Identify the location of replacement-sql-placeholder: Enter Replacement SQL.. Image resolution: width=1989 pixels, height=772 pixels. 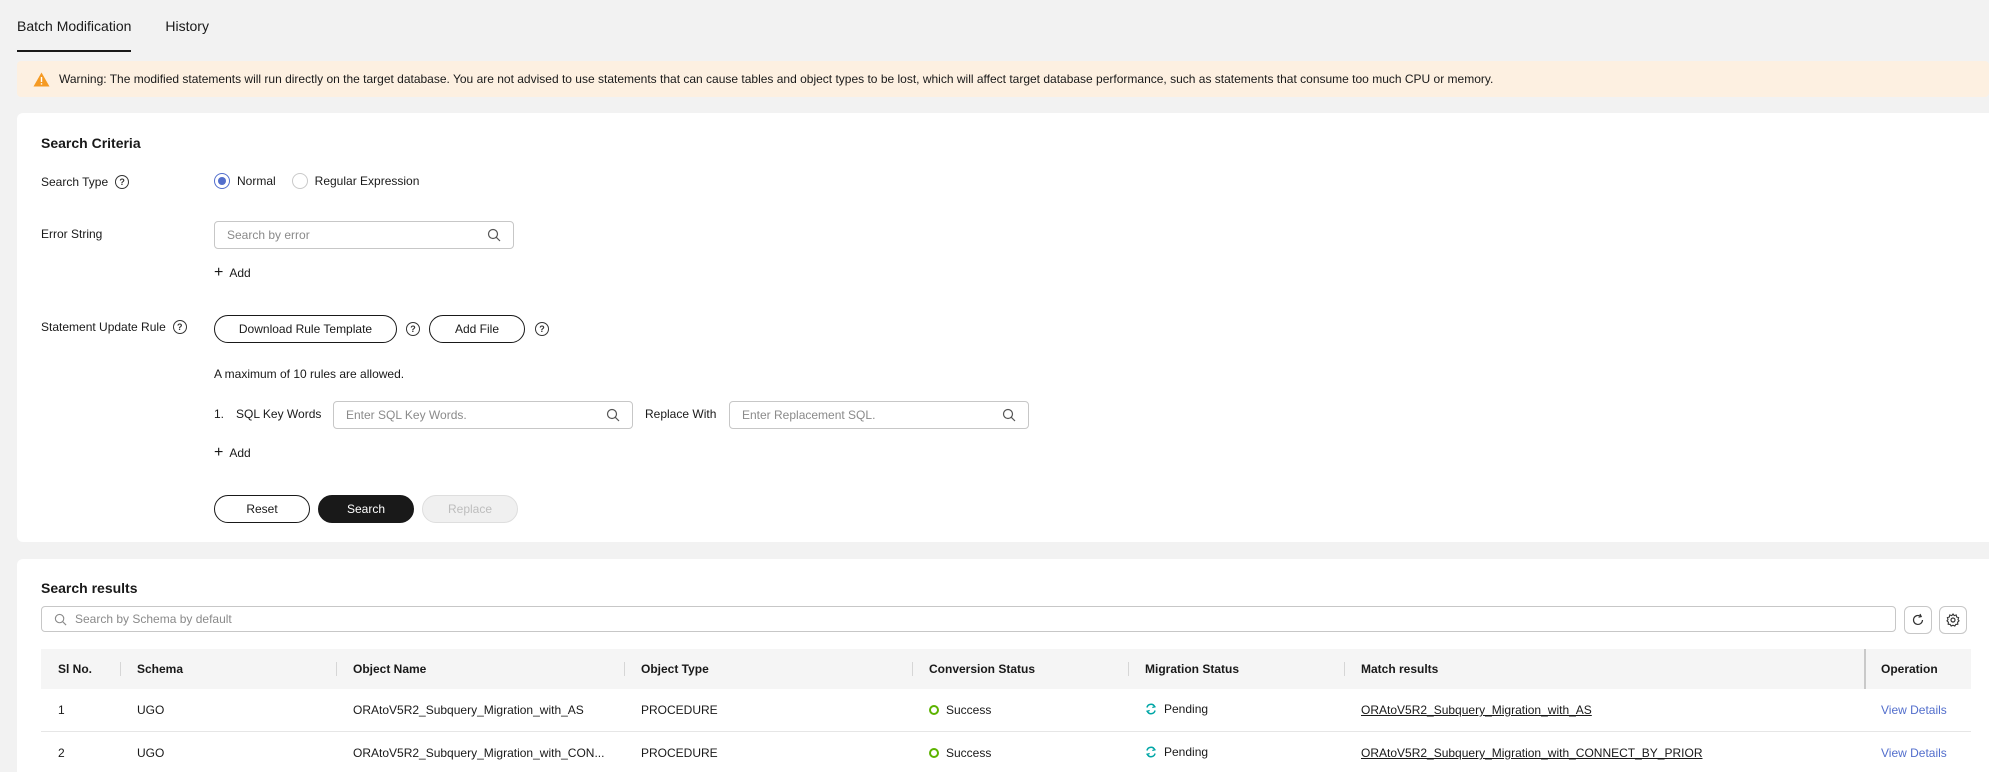
(809, 415).